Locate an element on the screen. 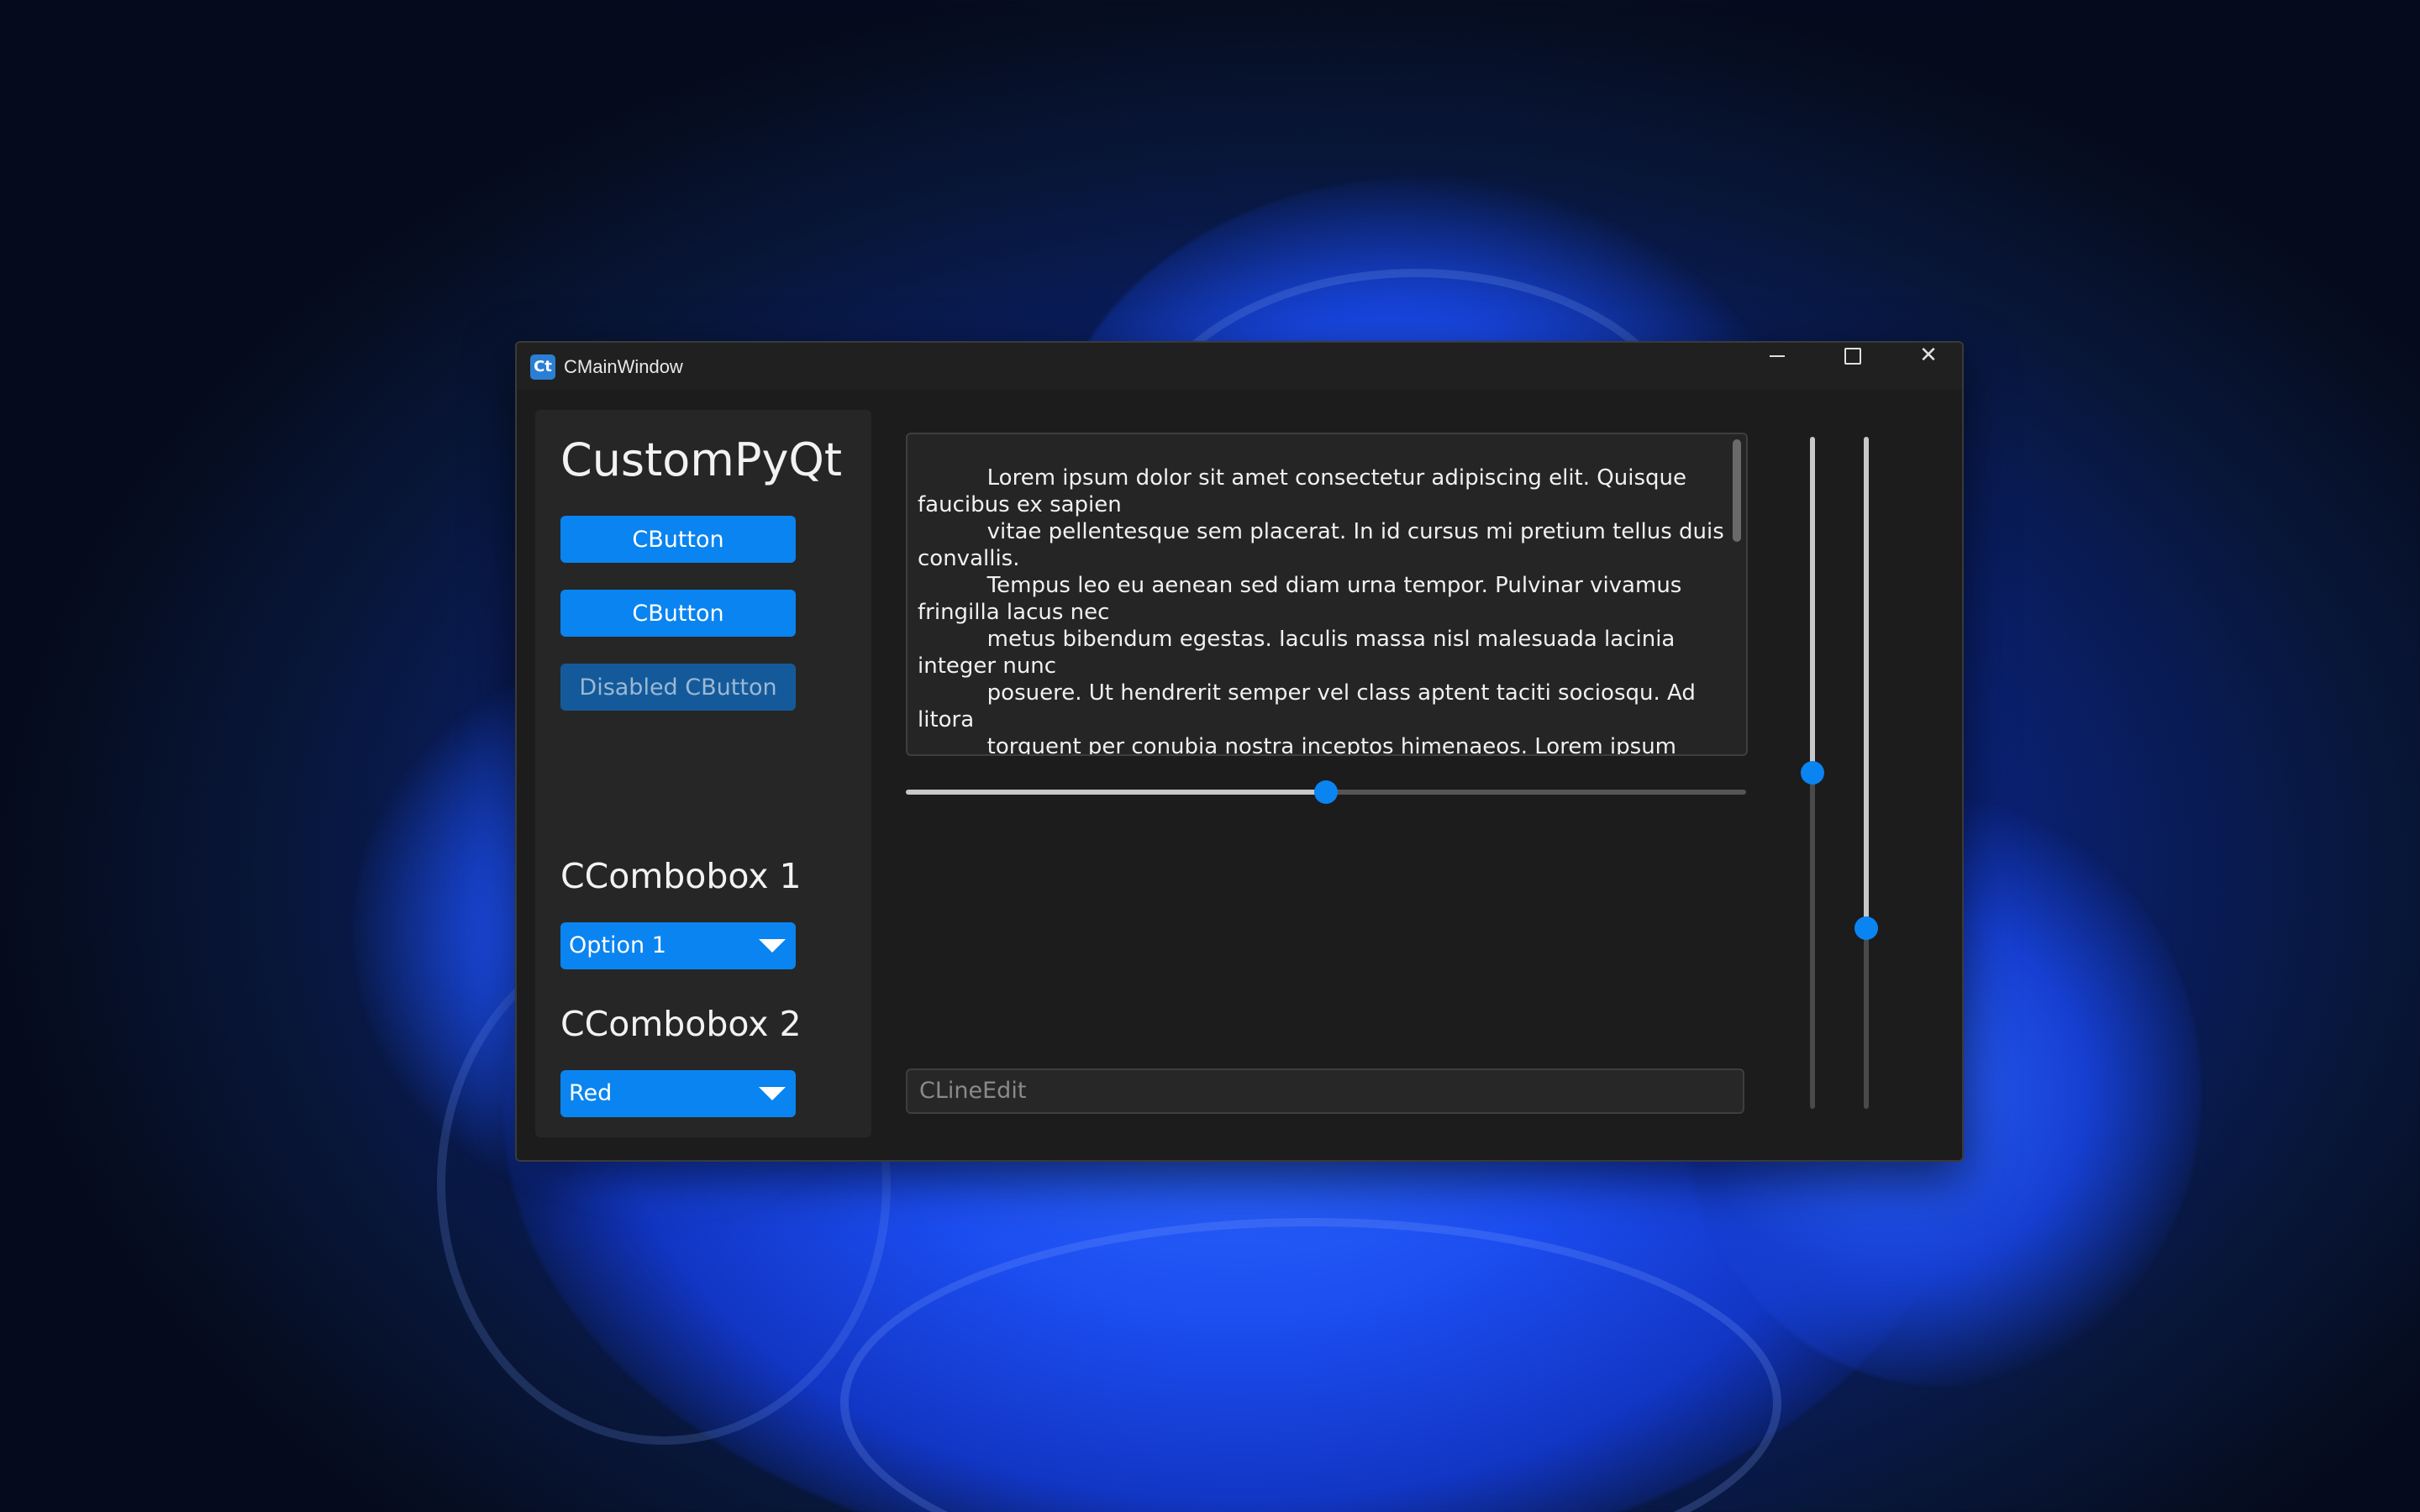 The width and height of the screenshot is (2420, 1512). cbutton-1: CButton is located at coordinates (678, 539).